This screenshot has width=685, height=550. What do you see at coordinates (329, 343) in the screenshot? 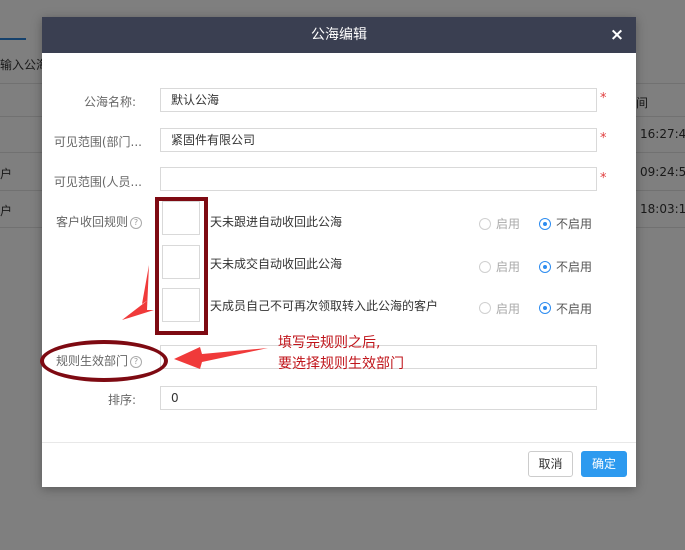
I see `annotation-text-line1: 填写完规则之后,` at bounding box center [329, 343].